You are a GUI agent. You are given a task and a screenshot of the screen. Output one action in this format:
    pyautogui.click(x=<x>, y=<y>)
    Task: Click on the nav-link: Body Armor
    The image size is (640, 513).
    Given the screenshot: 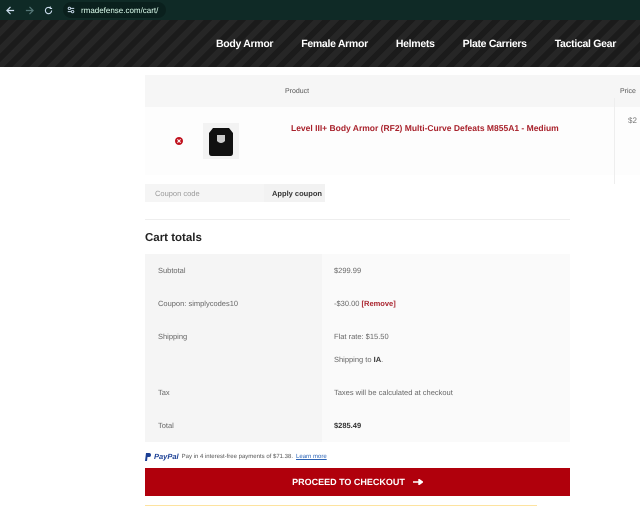 What is the action you would take?
    pyautogui.click(x=245, y=44)
    